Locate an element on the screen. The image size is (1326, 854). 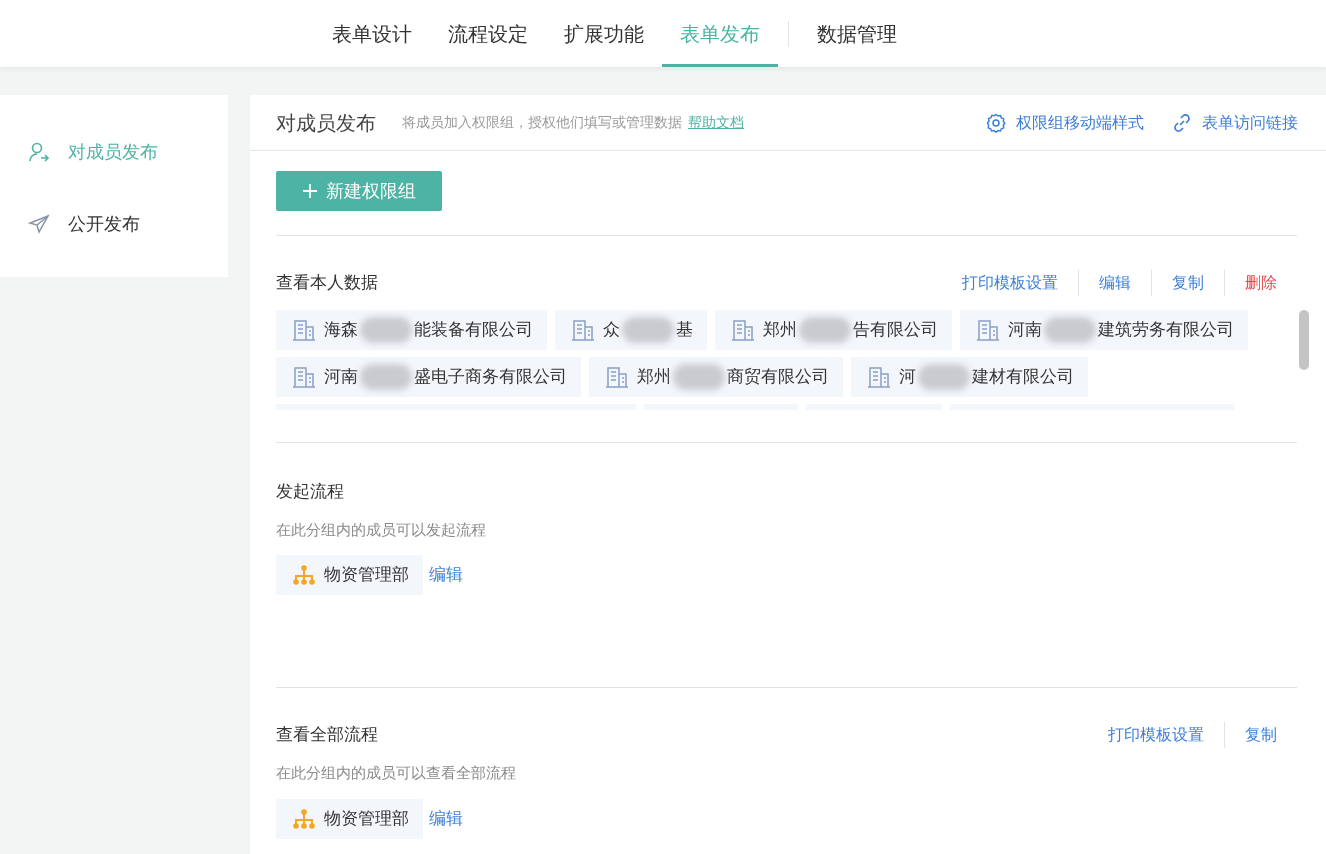
name-part: 告有限公司 is located at coordinates (895, 330).